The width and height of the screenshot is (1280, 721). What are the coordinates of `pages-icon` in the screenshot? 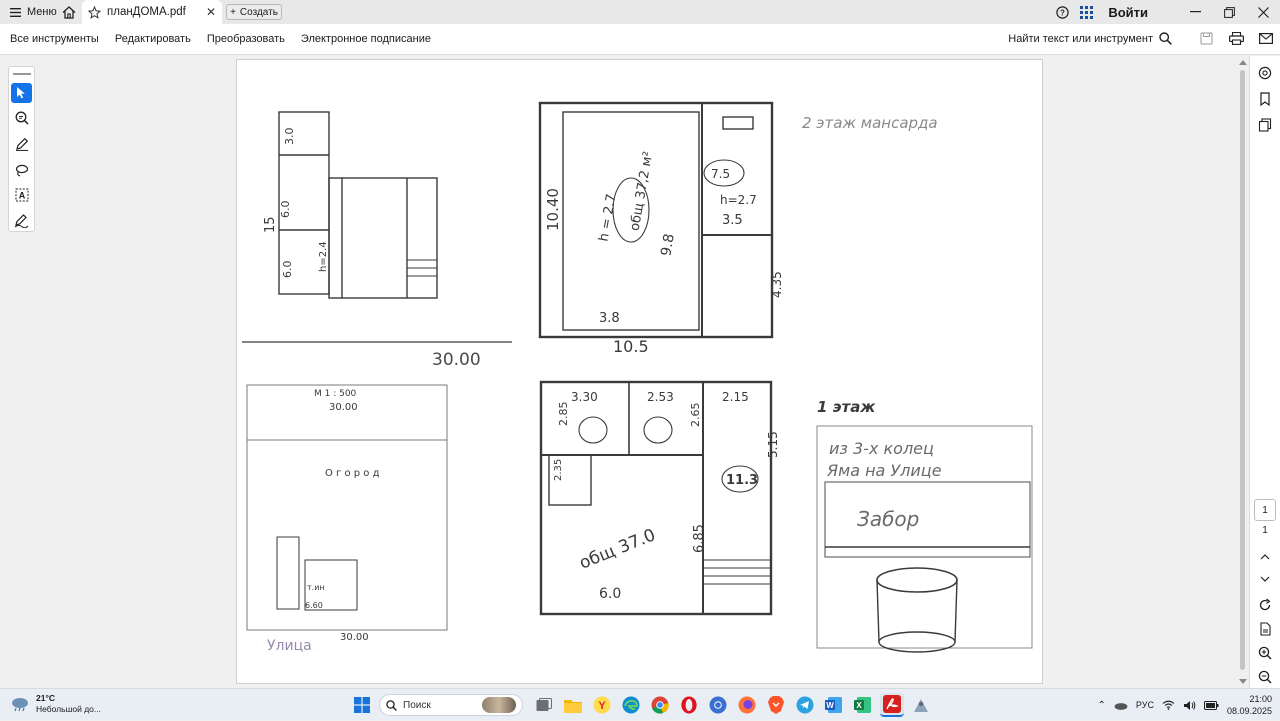 It's located at (1265, 125).